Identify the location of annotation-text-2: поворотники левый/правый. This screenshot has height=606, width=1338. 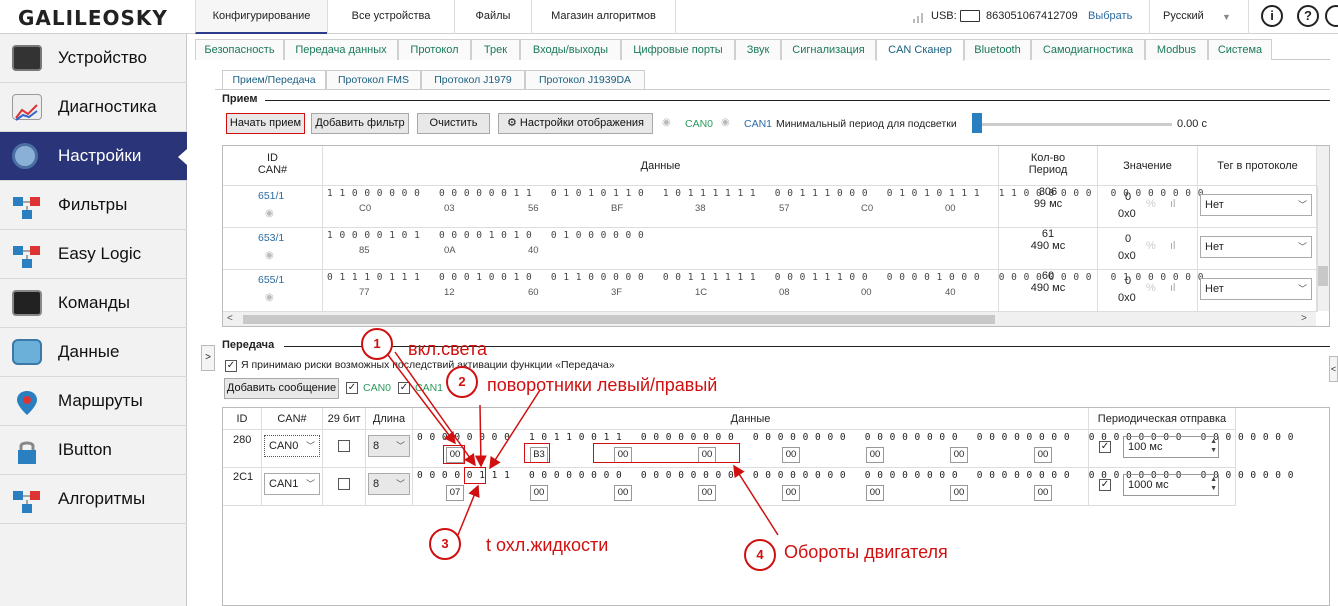
(602, 385).